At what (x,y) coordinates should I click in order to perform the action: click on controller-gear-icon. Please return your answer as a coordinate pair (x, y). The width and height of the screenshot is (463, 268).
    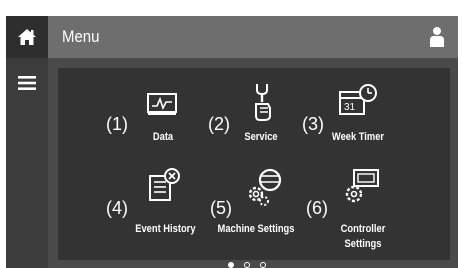
    Looking at the image, I should click on (362, 186).